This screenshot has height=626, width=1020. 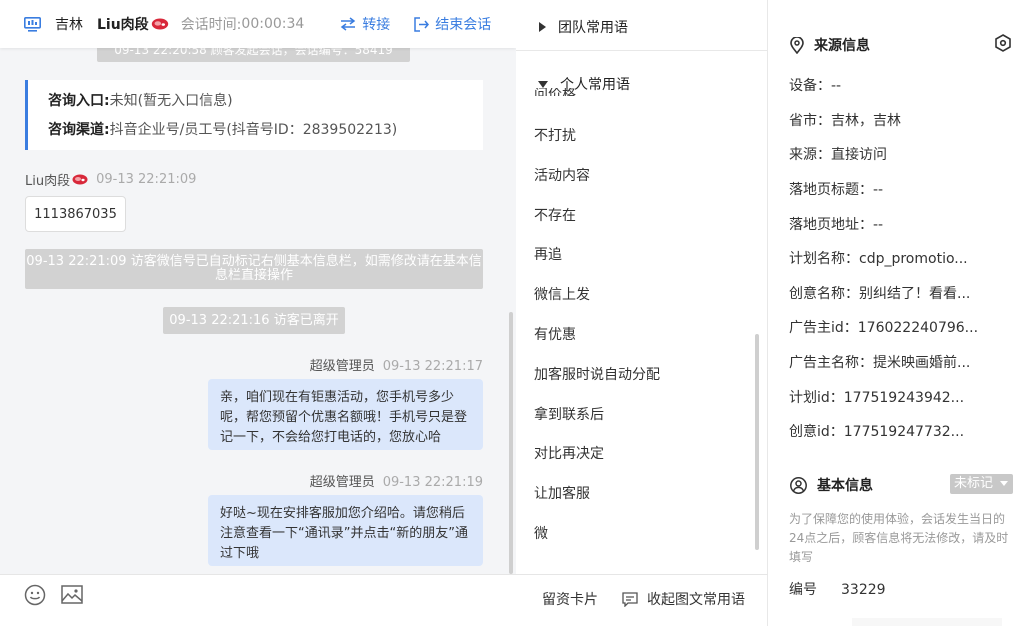 What do you see at coordinates (569, 453) in the screenshot?
I see `phrase-item: 对比再决定` at bounding box center [569, 453].